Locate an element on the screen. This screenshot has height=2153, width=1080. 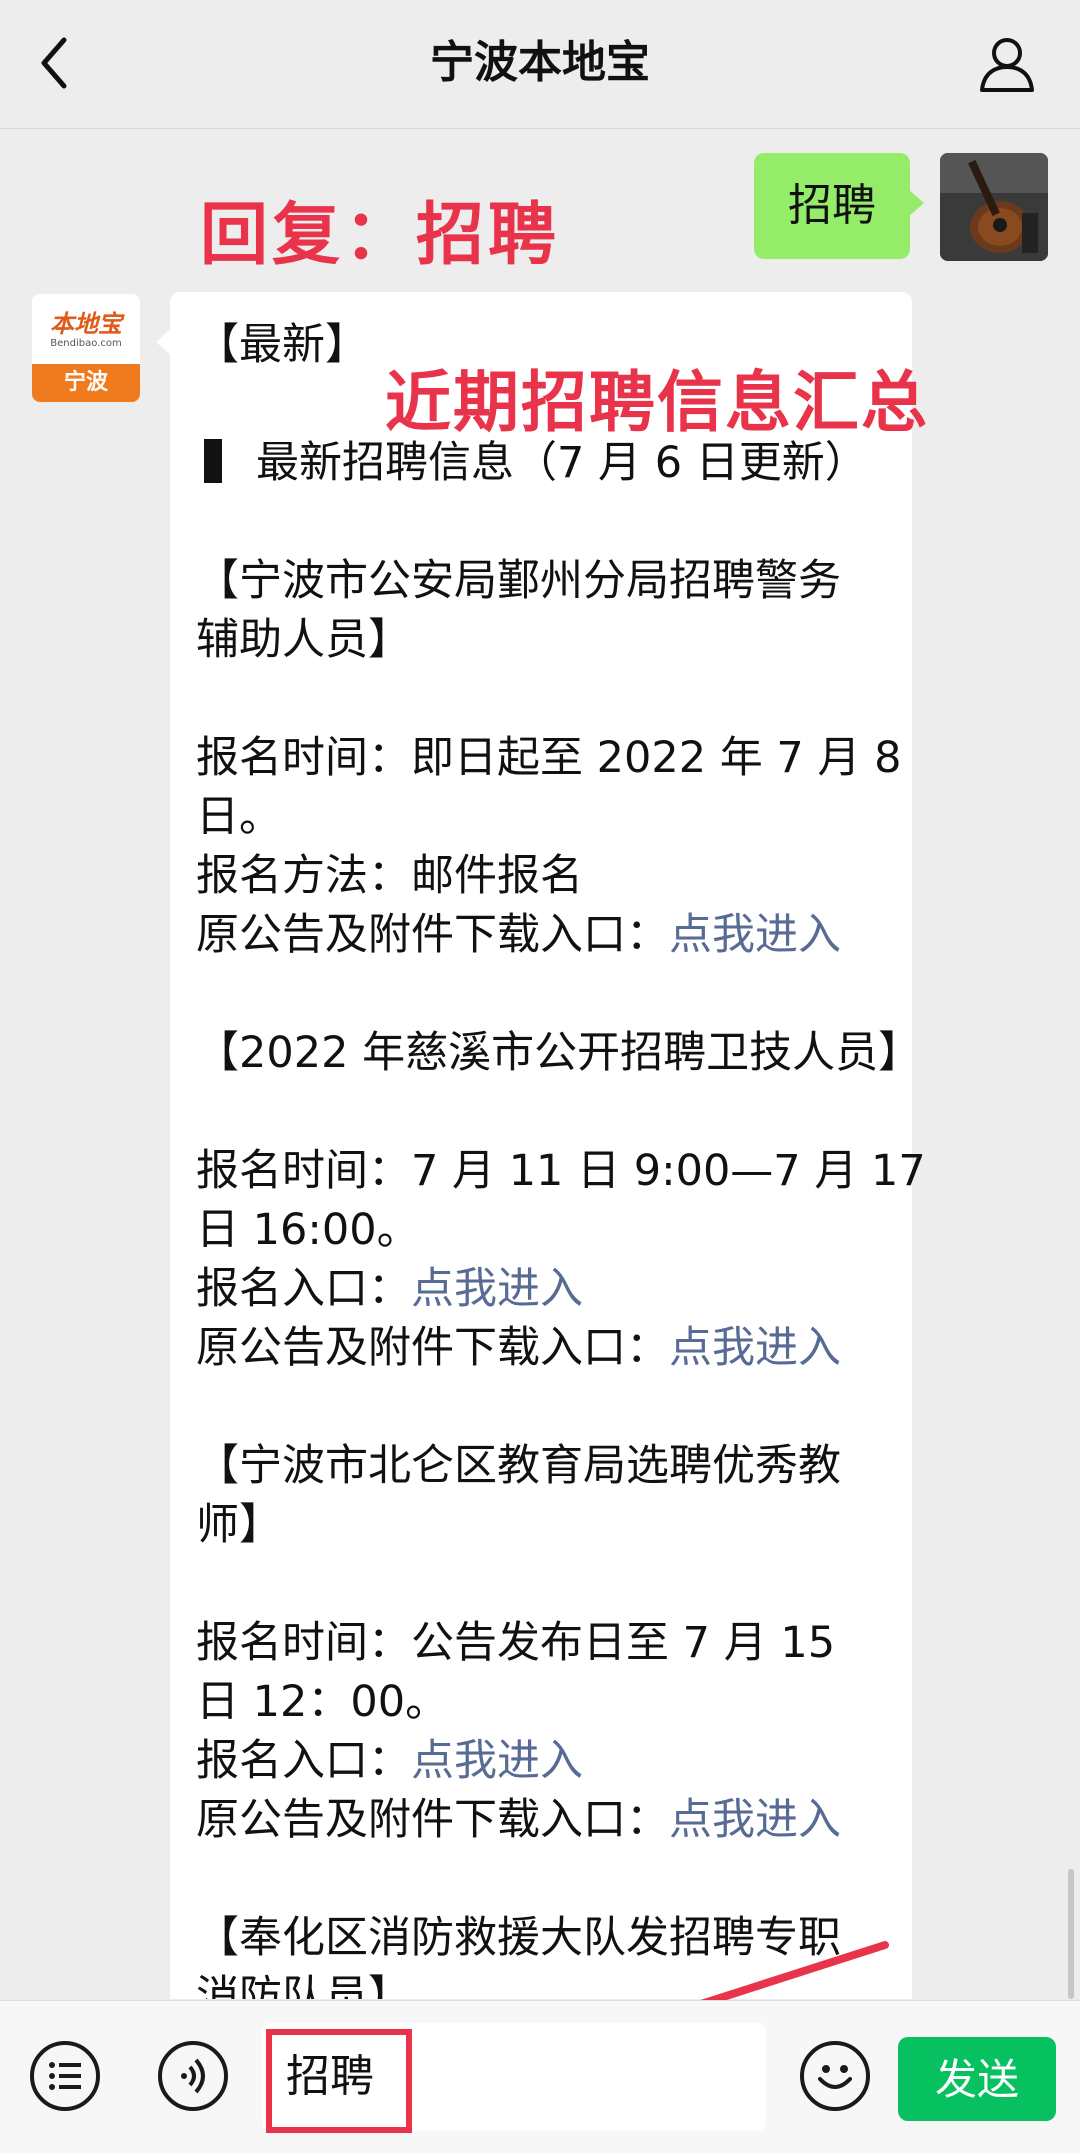
message-line: 日。 is located at coordinates (546, 817).